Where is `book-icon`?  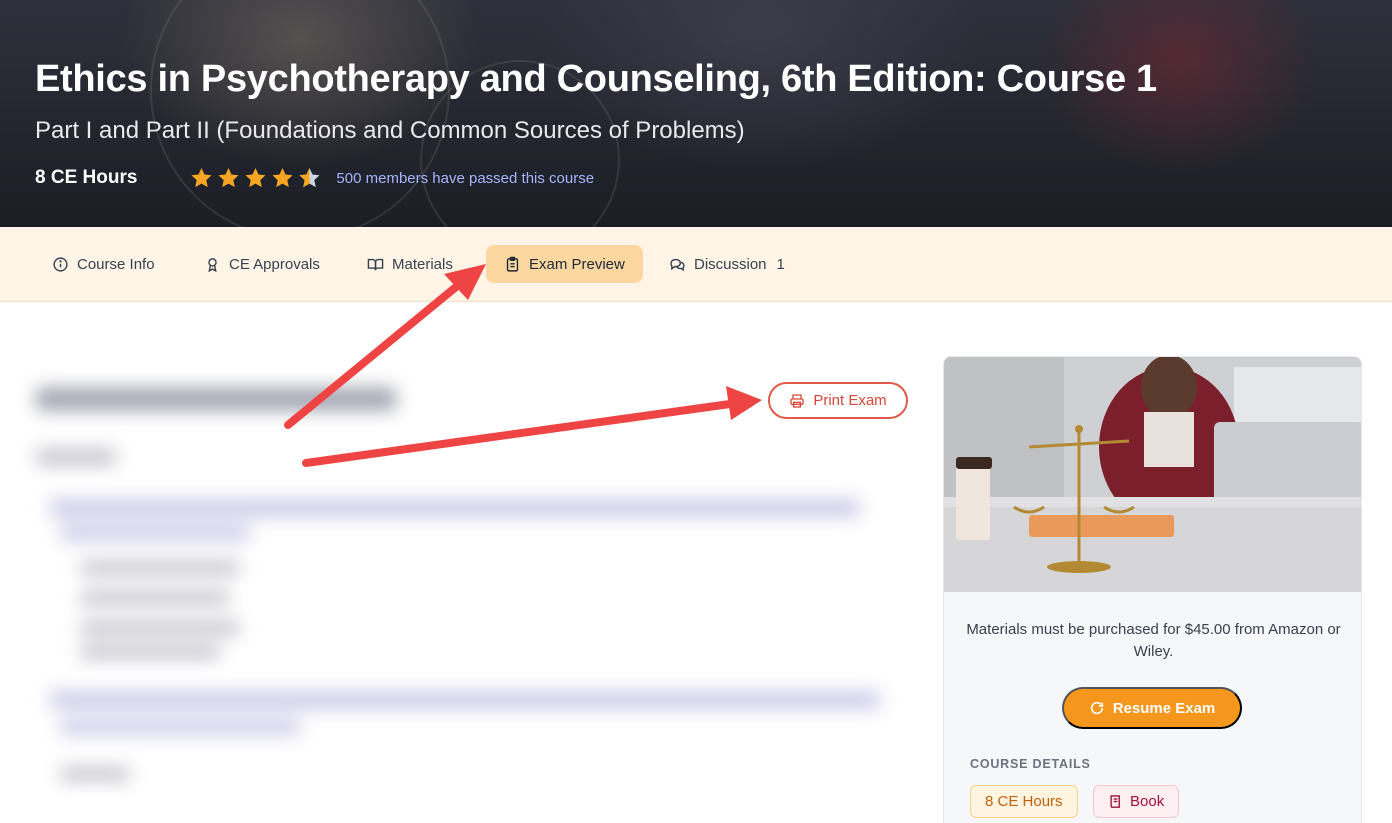 book-icon is located at coordinates (1115, 801).